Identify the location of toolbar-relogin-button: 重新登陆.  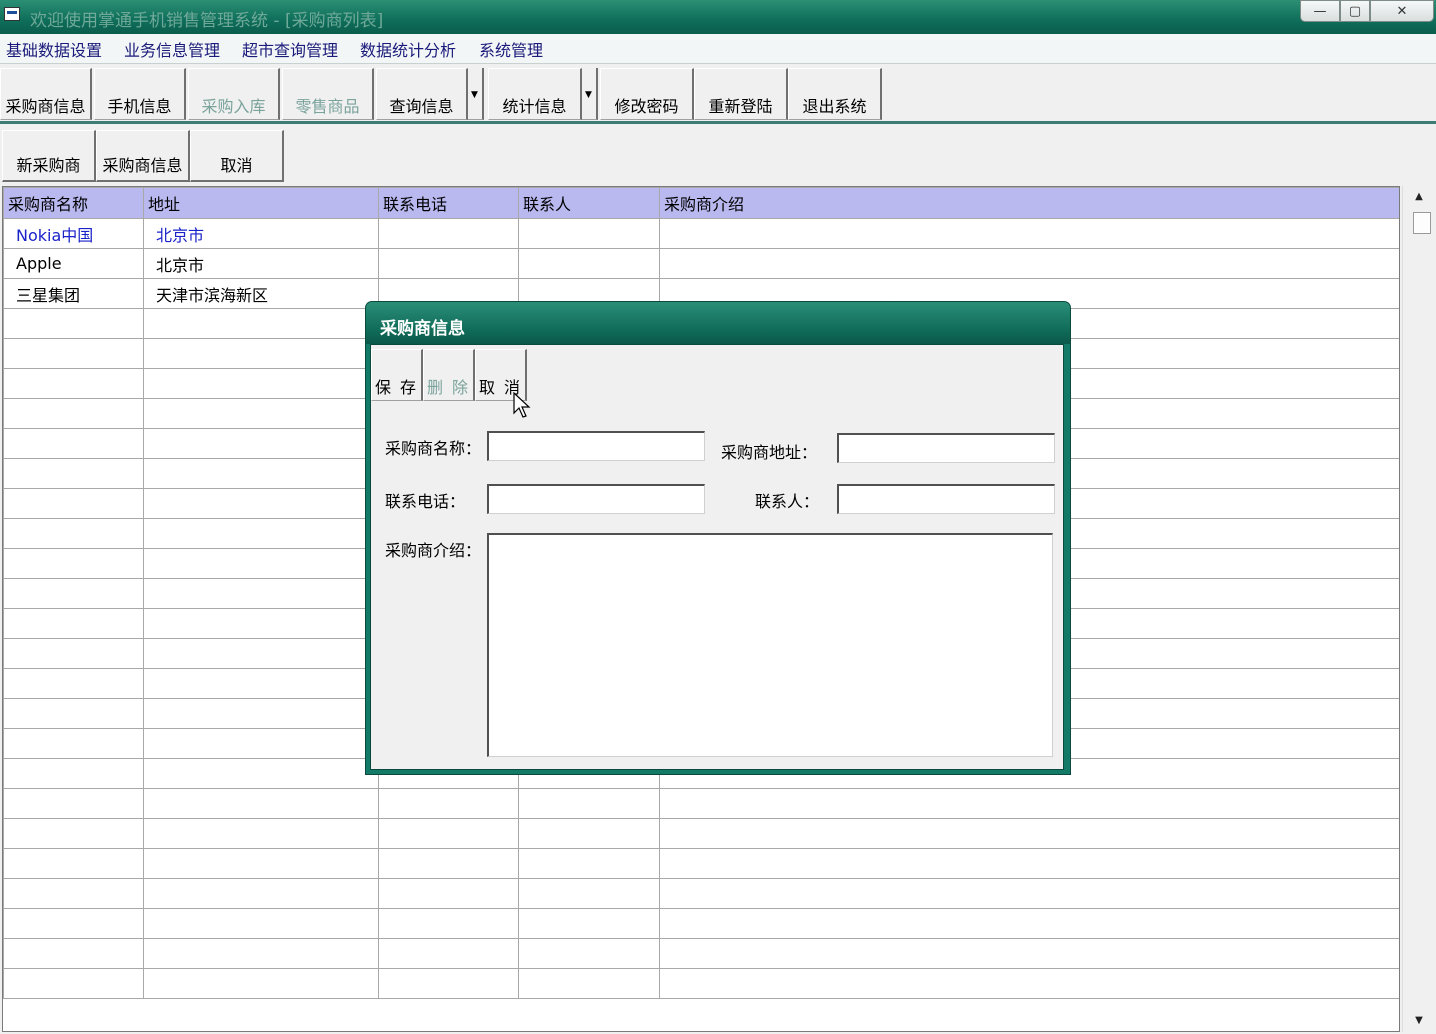
(741, 94).